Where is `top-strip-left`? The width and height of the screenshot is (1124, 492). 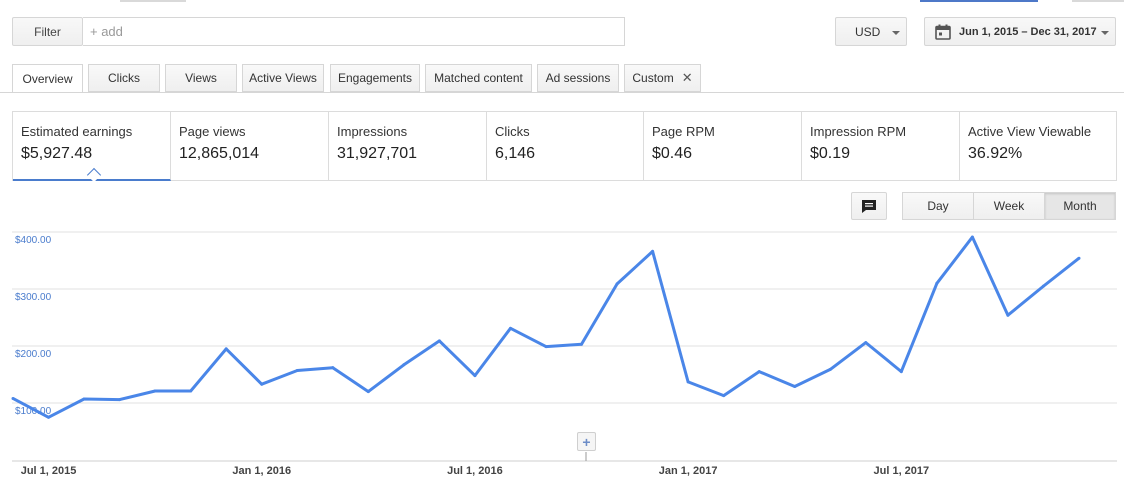 top-strip-left is located at coordinates (153, 1).